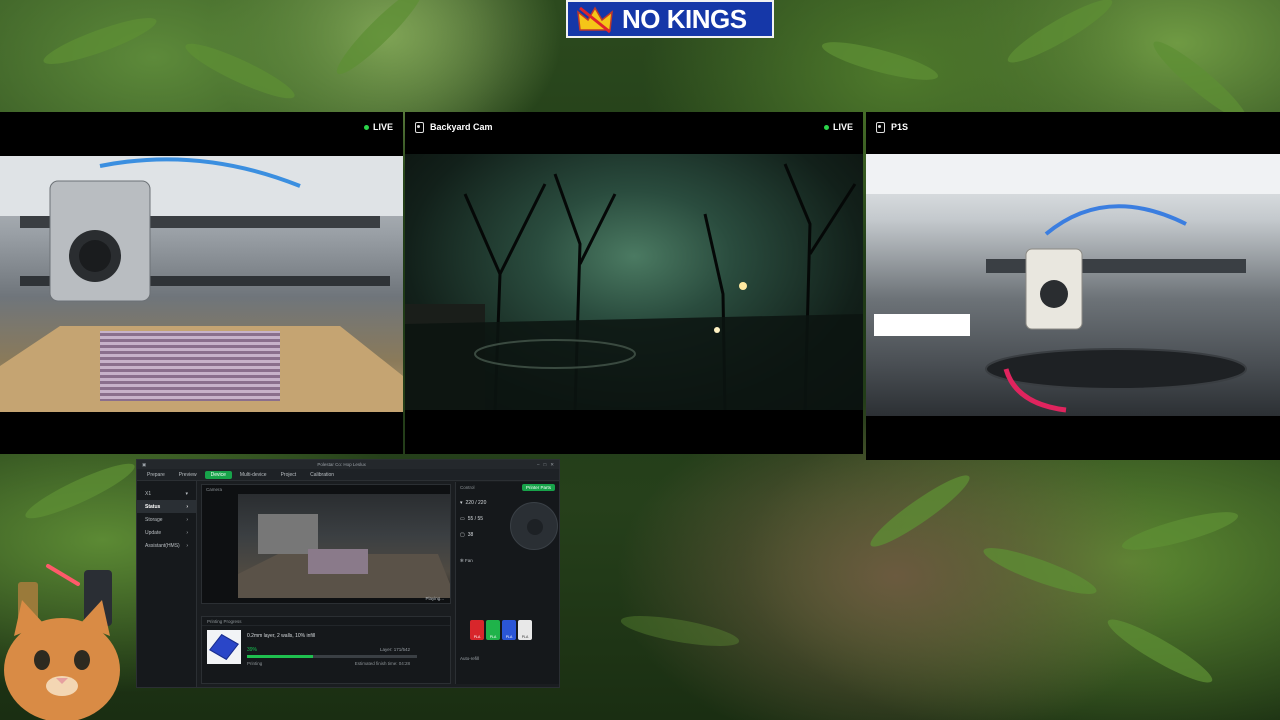 This screenshot has height=720, width=1280. I want to click on app-title-bar: ▣ Polestar Co: Hop Leslux – □ ✕, so click(348, 464).